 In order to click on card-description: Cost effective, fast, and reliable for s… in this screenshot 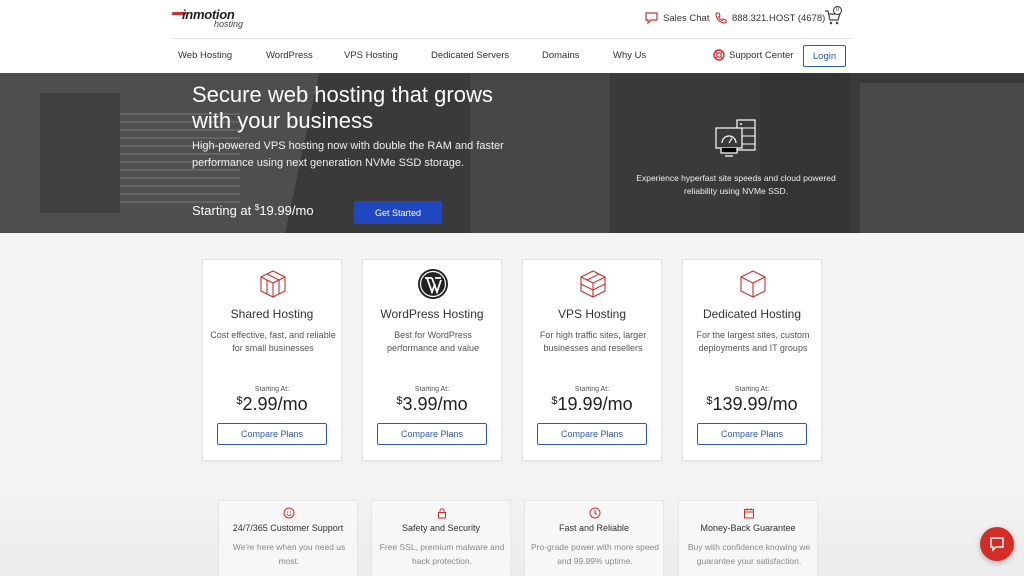, I will do `click(273, 341)`.